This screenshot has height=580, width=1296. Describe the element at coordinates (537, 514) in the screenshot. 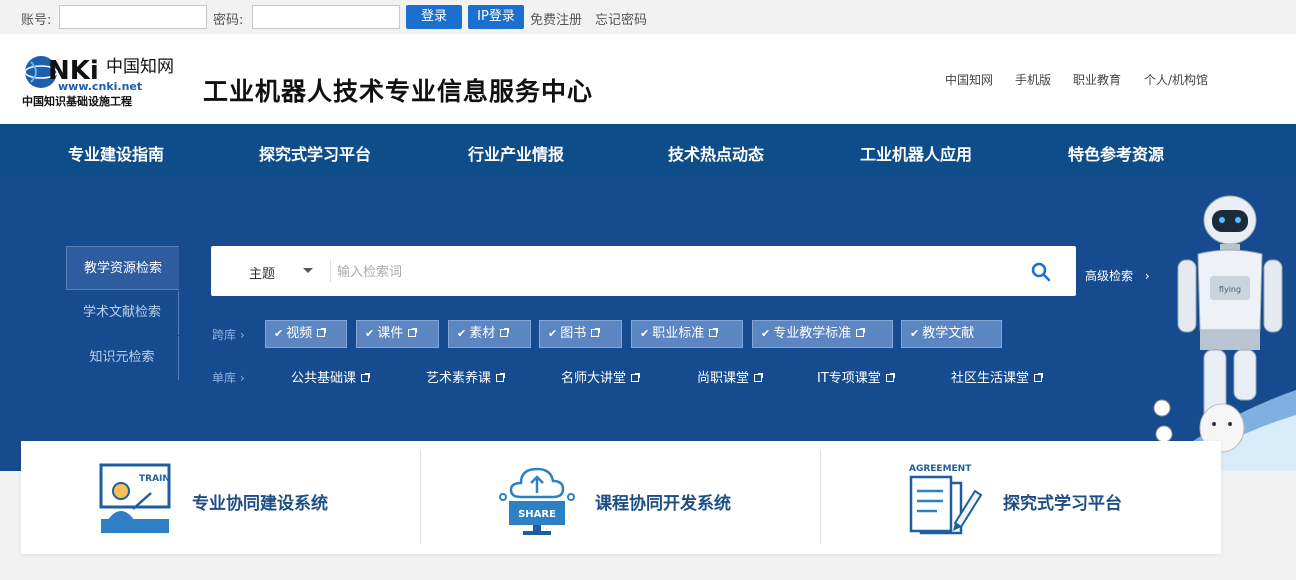

I see `card-icon-text: SHARE` at that location.